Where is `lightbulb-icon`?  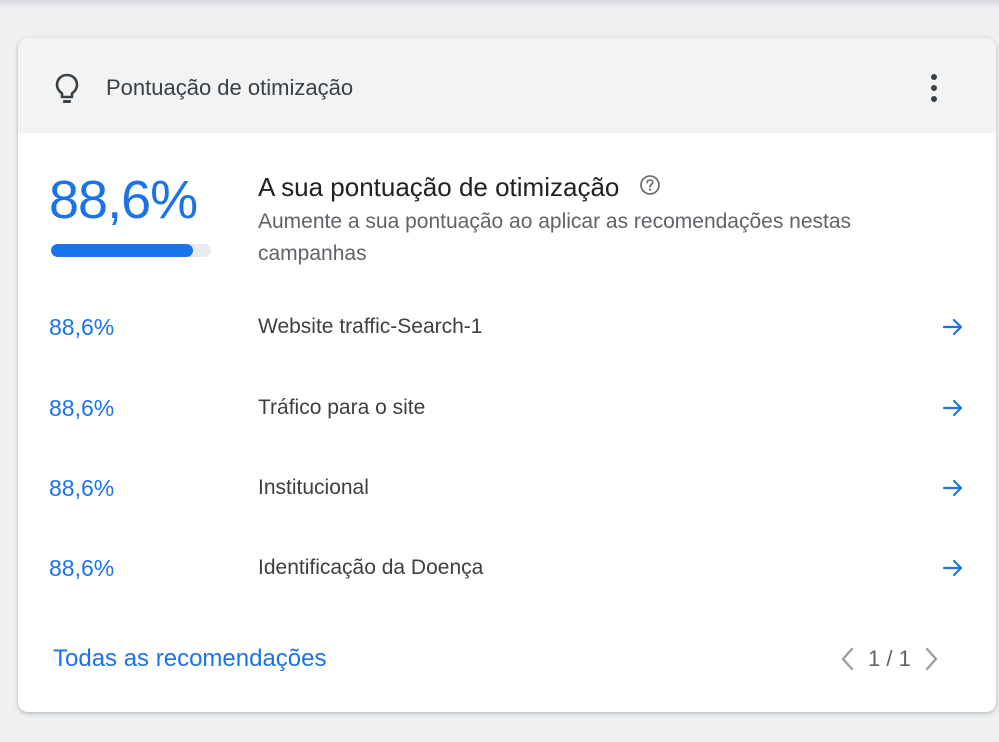
lightbulb-icon is located at coordinates (67, 88).